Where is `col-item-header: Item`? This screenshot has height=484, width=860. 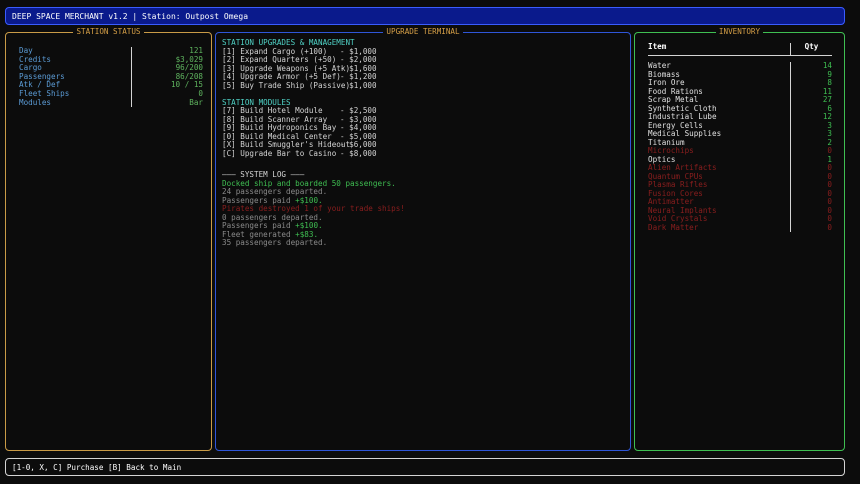
col-item-header: Item is located at coordinates (719, 49).